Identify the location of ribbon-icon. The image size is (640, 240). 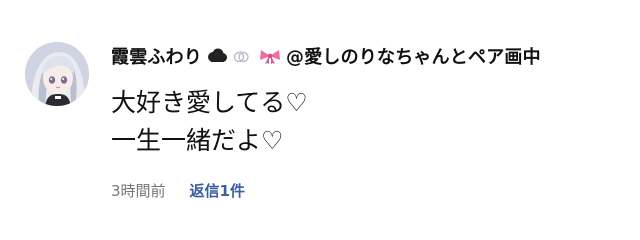
(270, 56).